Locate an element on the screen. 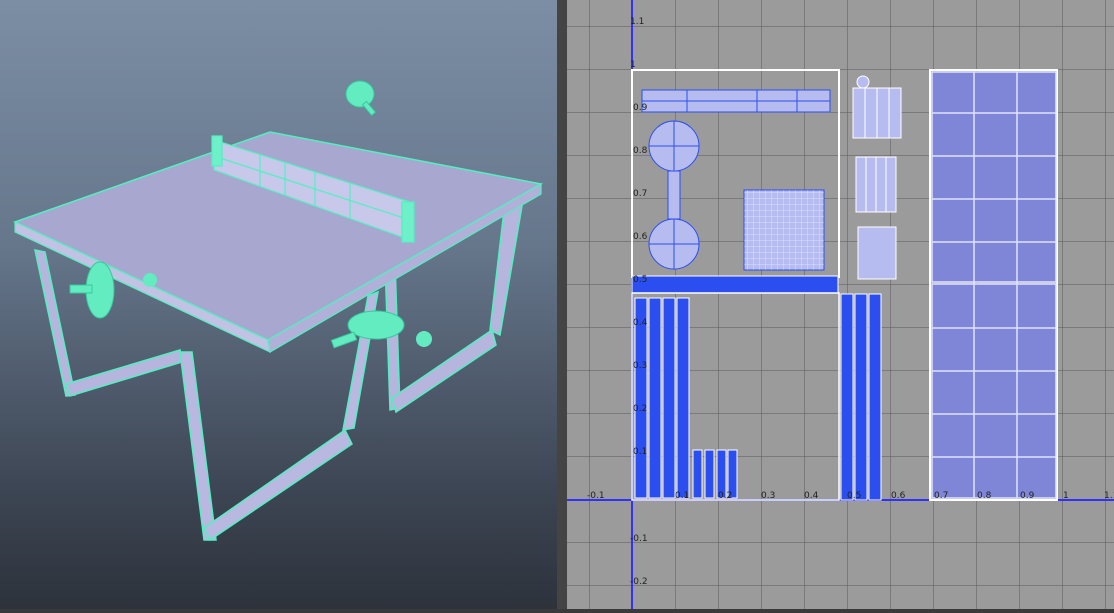  uv-shell-net-mesh is located at coordinates (784, 230).